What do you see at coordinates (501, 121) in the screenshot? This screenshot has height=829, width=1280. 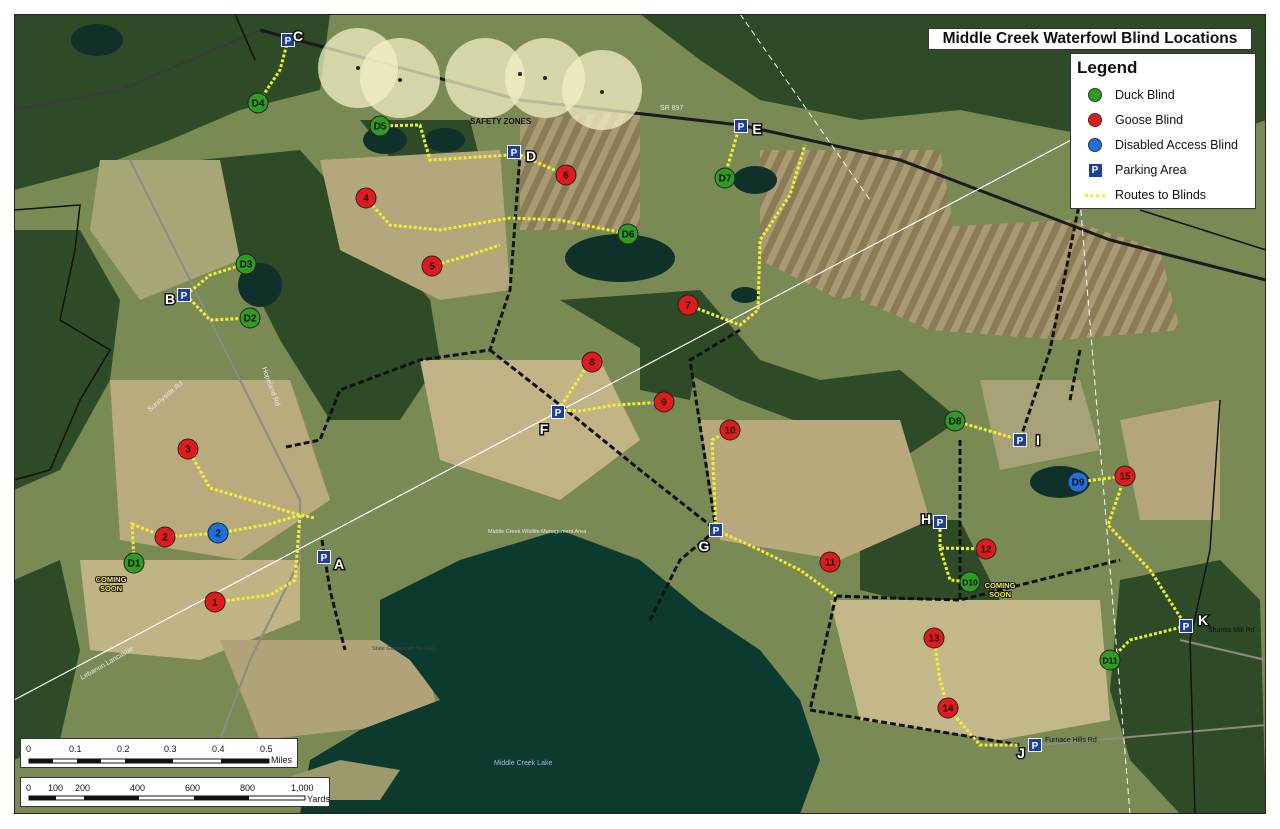 I see `safety-zones-label: SAFETY ZONES` at bounding box center [501, 121].